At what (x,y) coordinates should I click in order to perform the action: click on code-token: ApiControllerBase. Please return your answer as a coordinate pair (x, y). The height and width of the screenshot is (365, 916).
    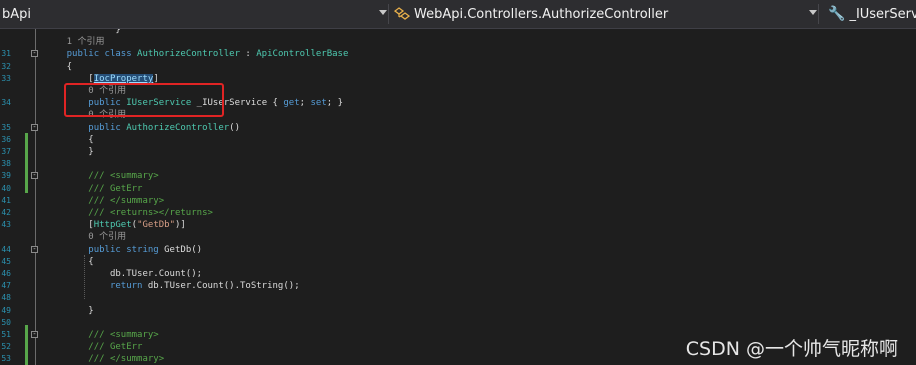
    Looking at the image, I should click on (302, 54).